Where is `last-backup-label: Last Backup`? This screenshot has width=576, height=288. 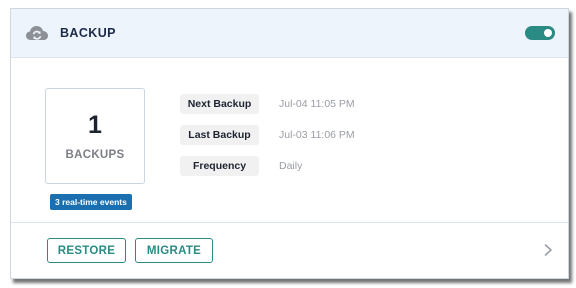
last-backup-label: Last Backup is located at coordinates (219, 135).